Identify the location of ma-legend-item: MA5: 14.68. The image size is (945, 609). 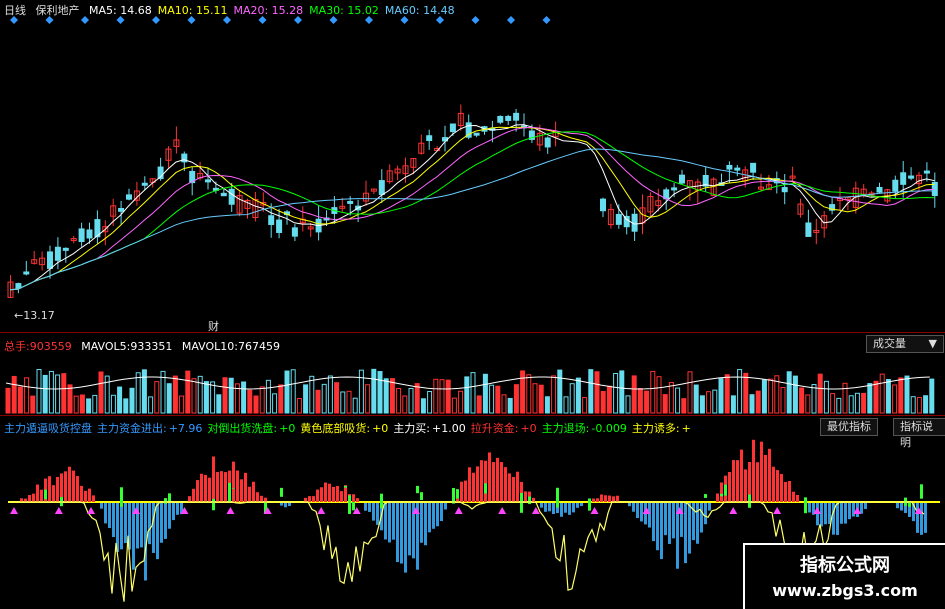
(120, 10).